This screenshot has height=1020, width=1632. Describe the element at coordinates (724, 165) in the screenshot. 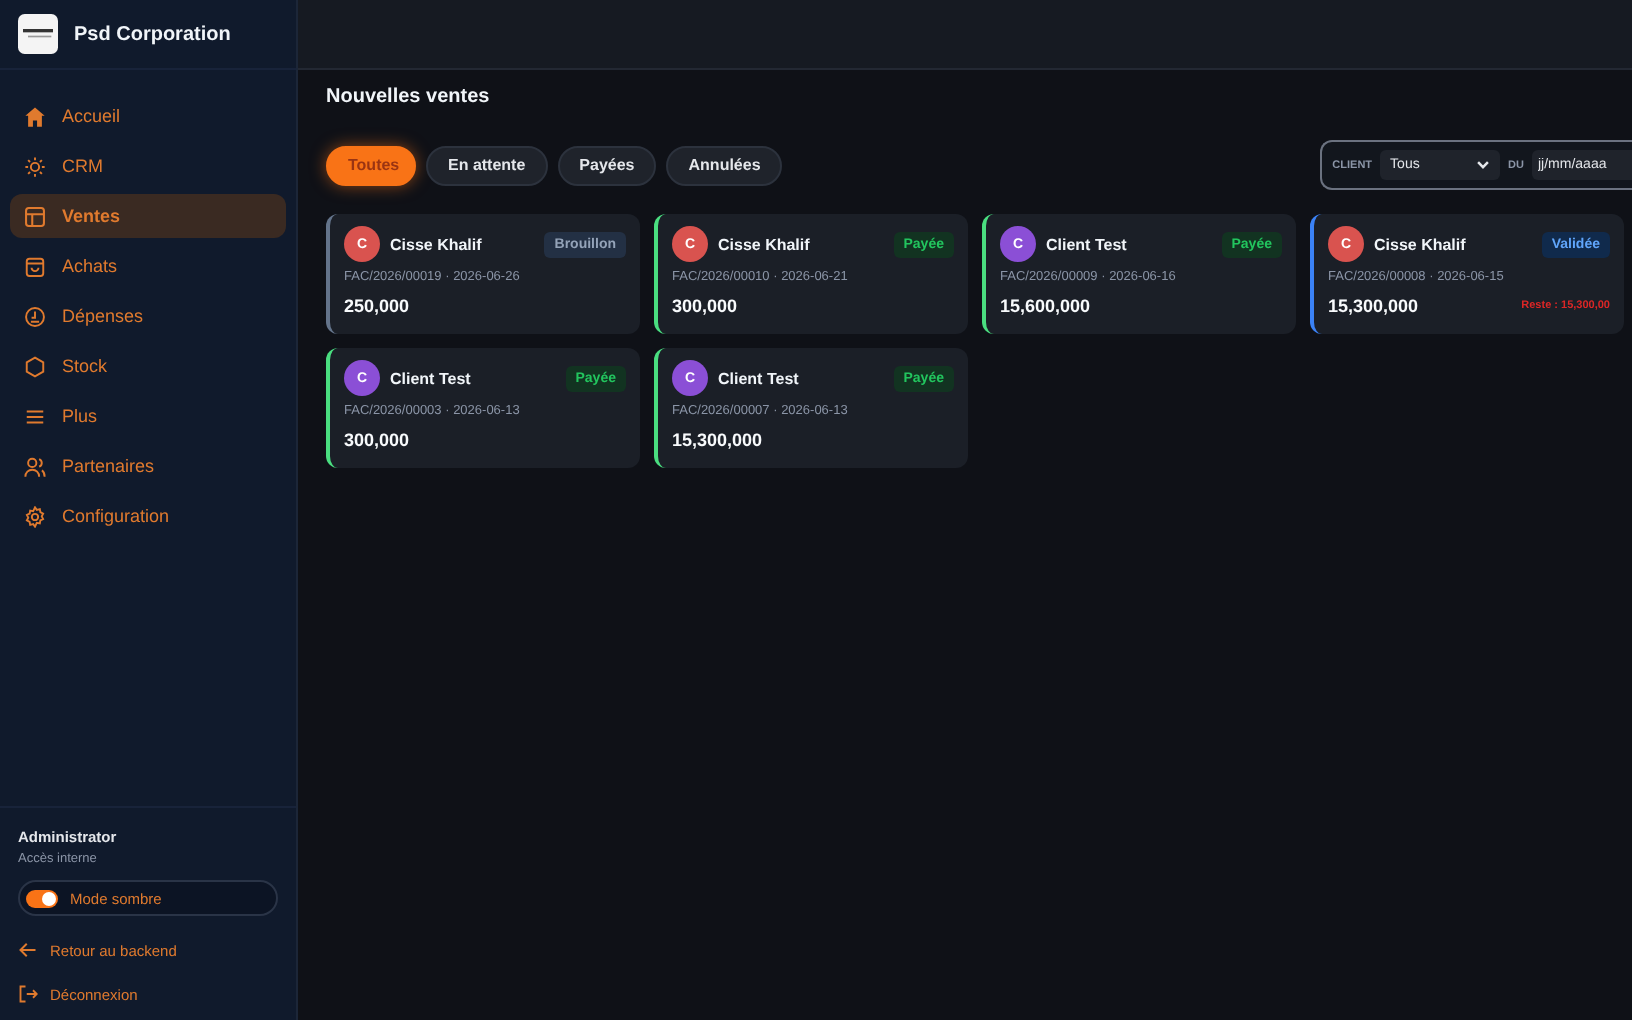

I see `filter-tab: Annulées` at that location.